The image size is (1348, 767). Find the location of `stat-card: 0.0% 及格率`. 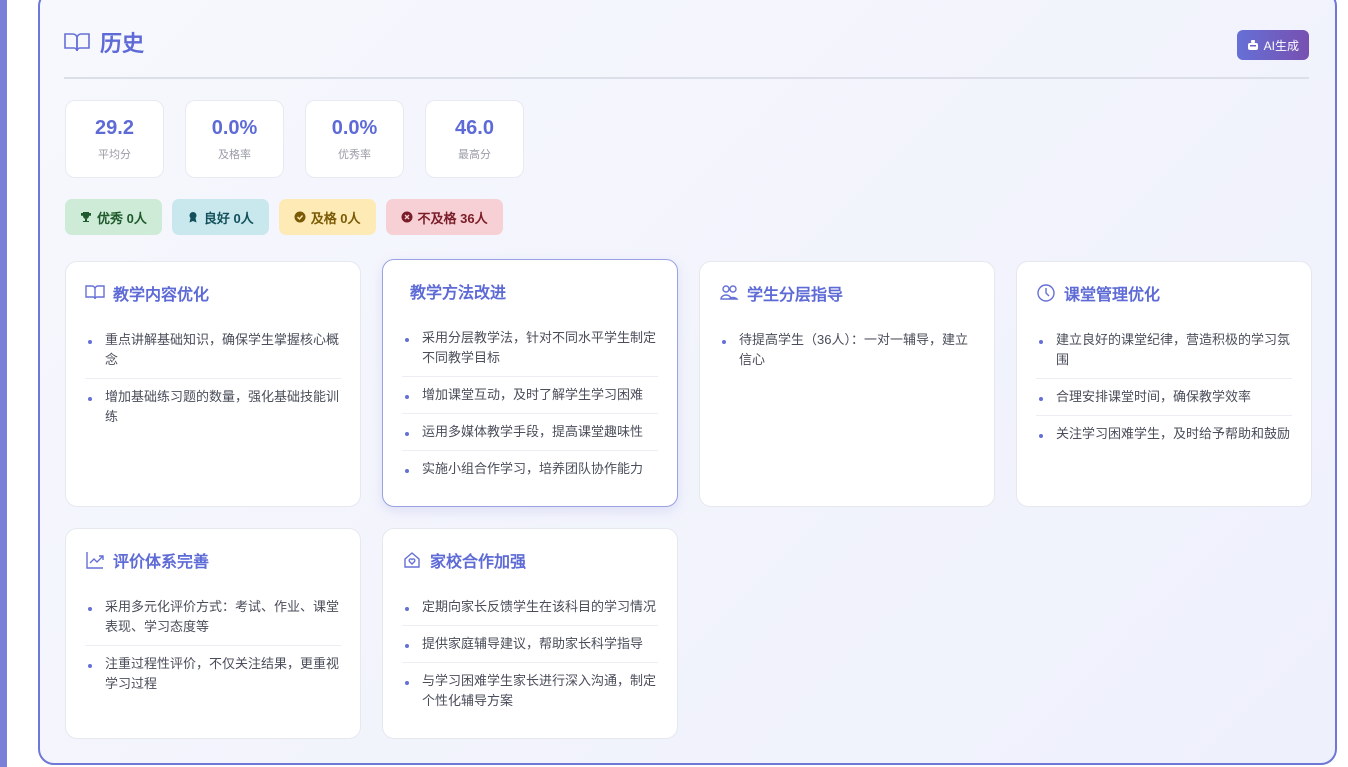

stat-card: 0.0% 及格率 is located at coordinates (234, 139).